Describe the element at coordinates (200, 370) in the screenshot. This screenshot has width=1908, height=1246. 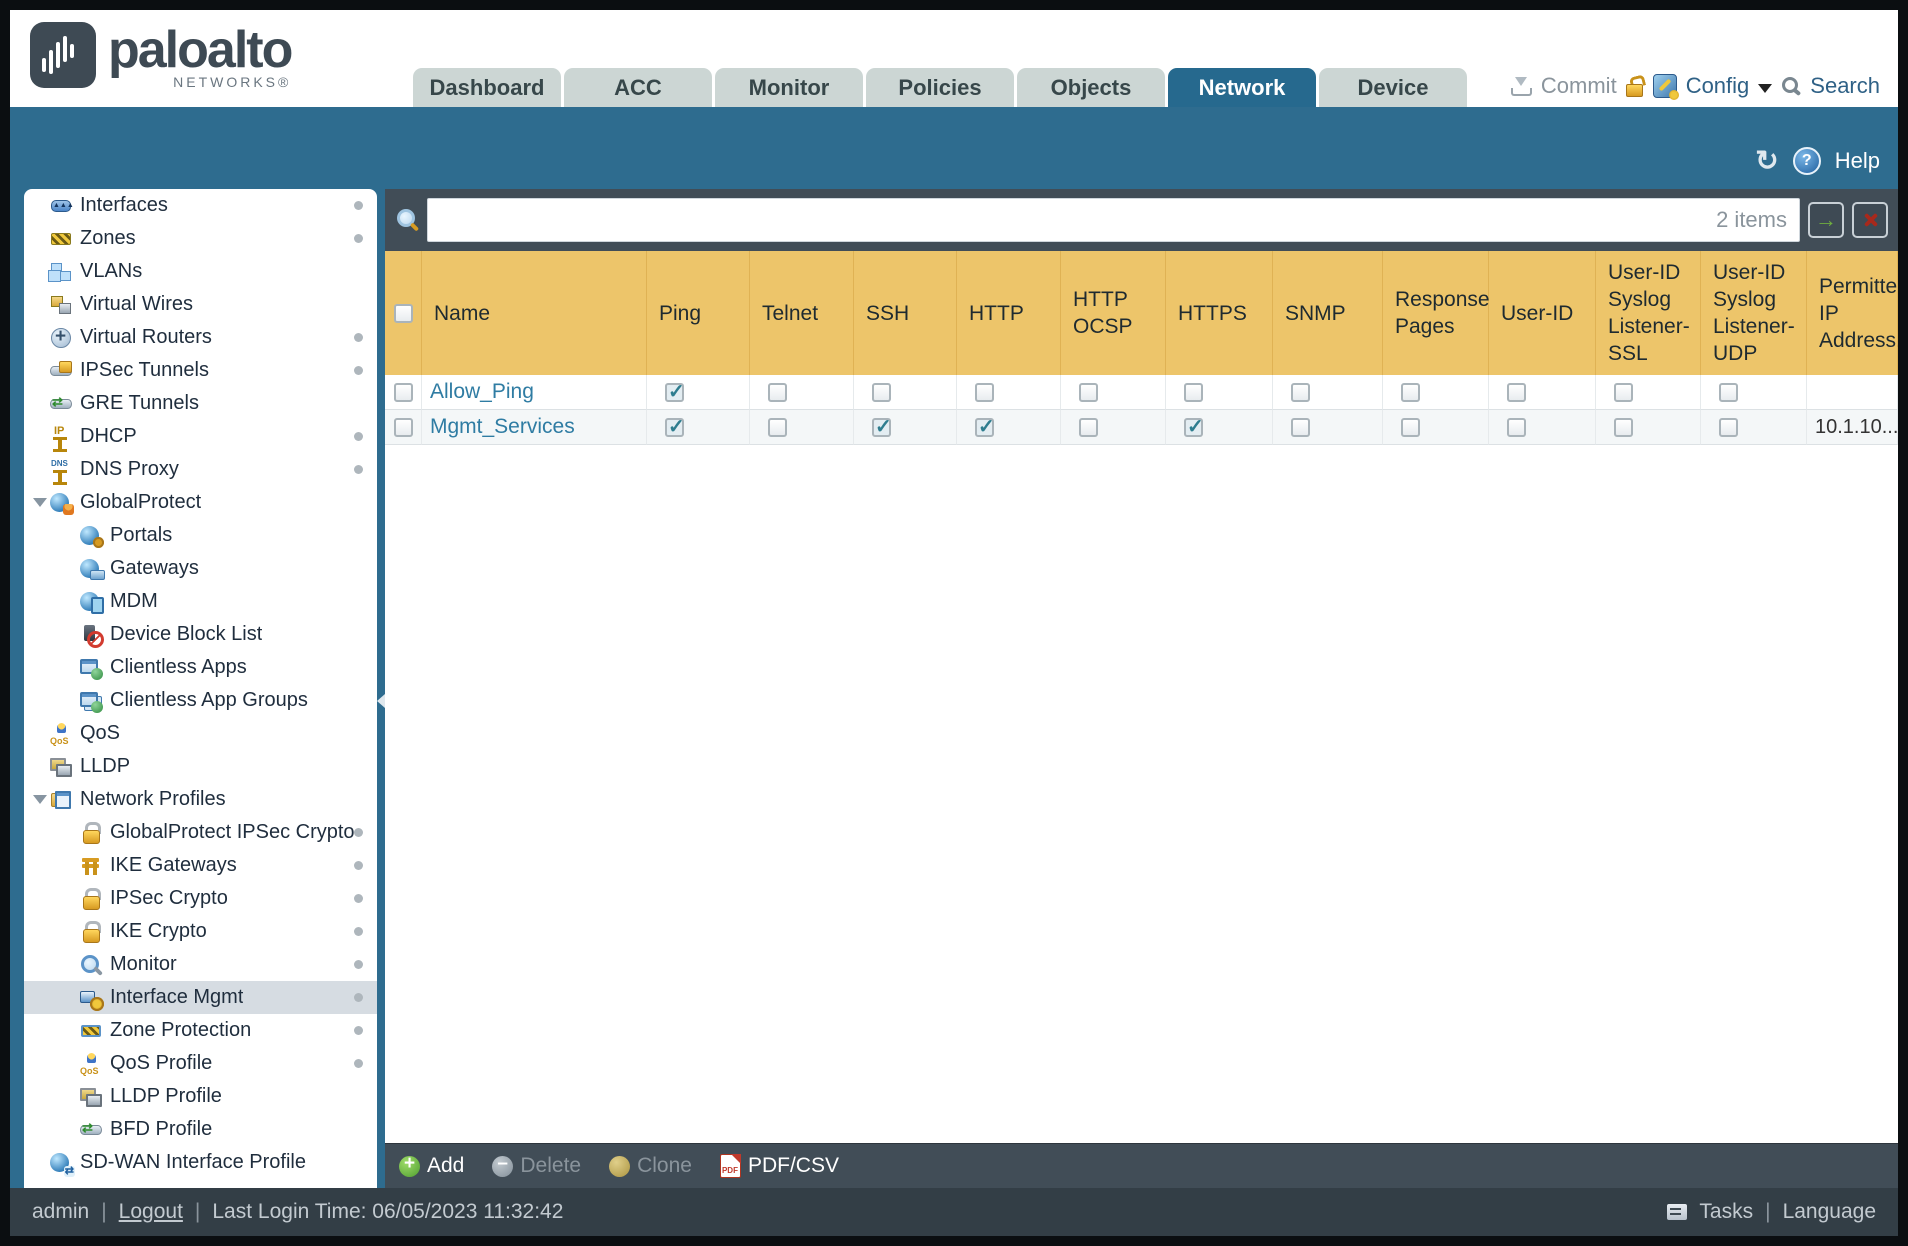
I see `sidebar-item-ipsec-tunnels: IPSec Tunnels` at that location.